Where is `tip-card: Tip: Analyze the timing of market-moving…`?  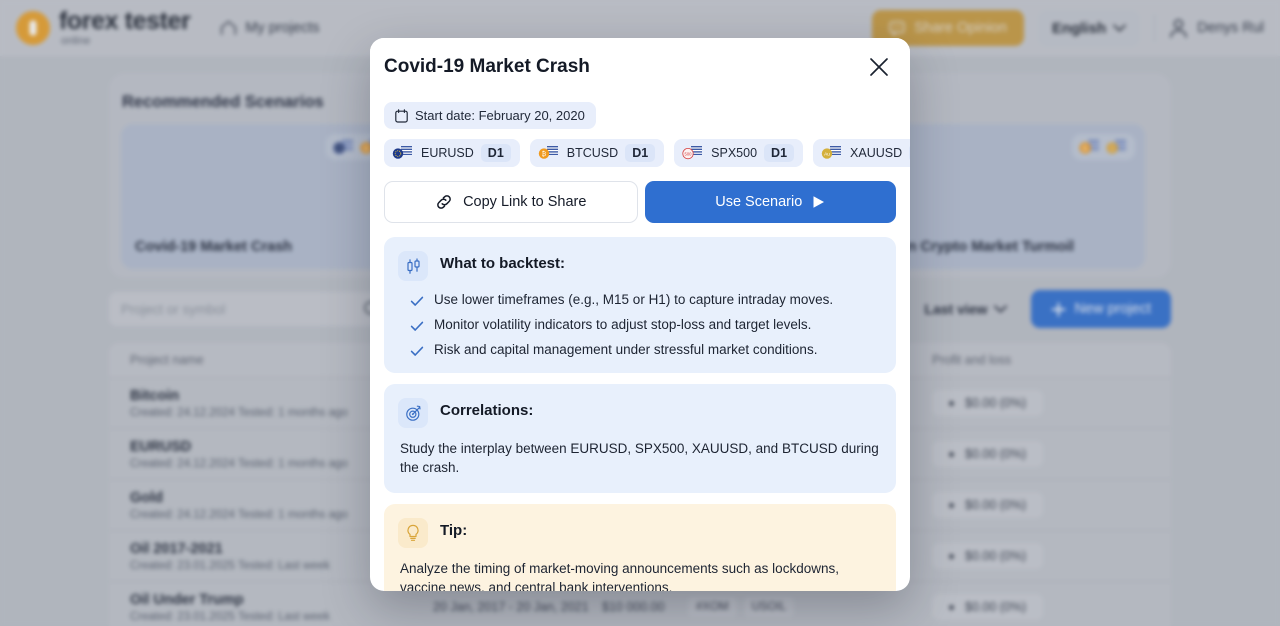
tip-card: Tip: Analyze the timing of market-moving… is located at coordinates (640, 547).